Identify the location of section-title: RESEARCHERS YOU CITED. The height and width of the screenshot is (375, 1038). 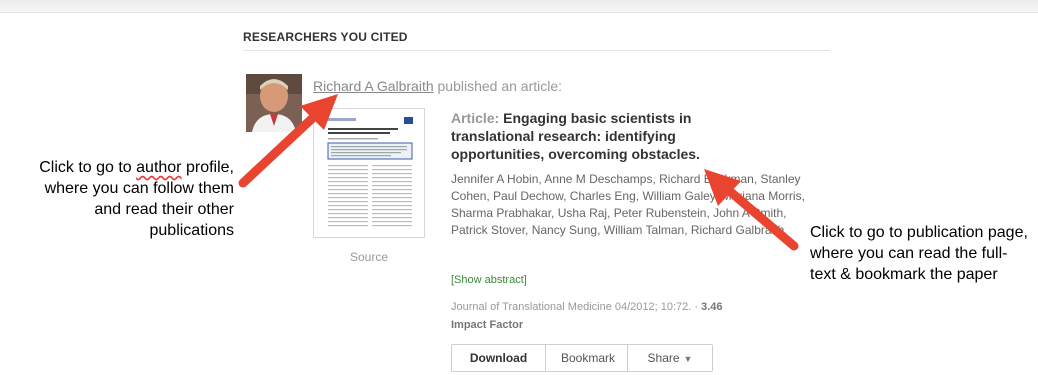
(325, 37).